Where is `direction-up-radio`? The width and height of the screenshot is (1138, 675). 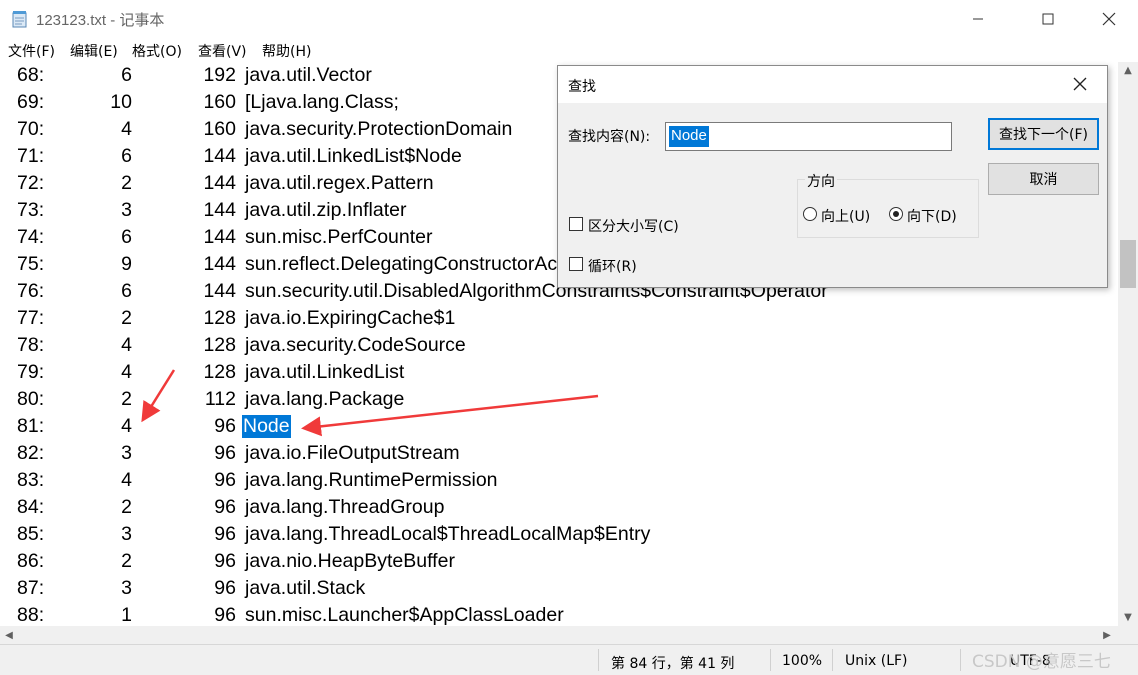 direction-up-radio is located at coordinates (810, 214).